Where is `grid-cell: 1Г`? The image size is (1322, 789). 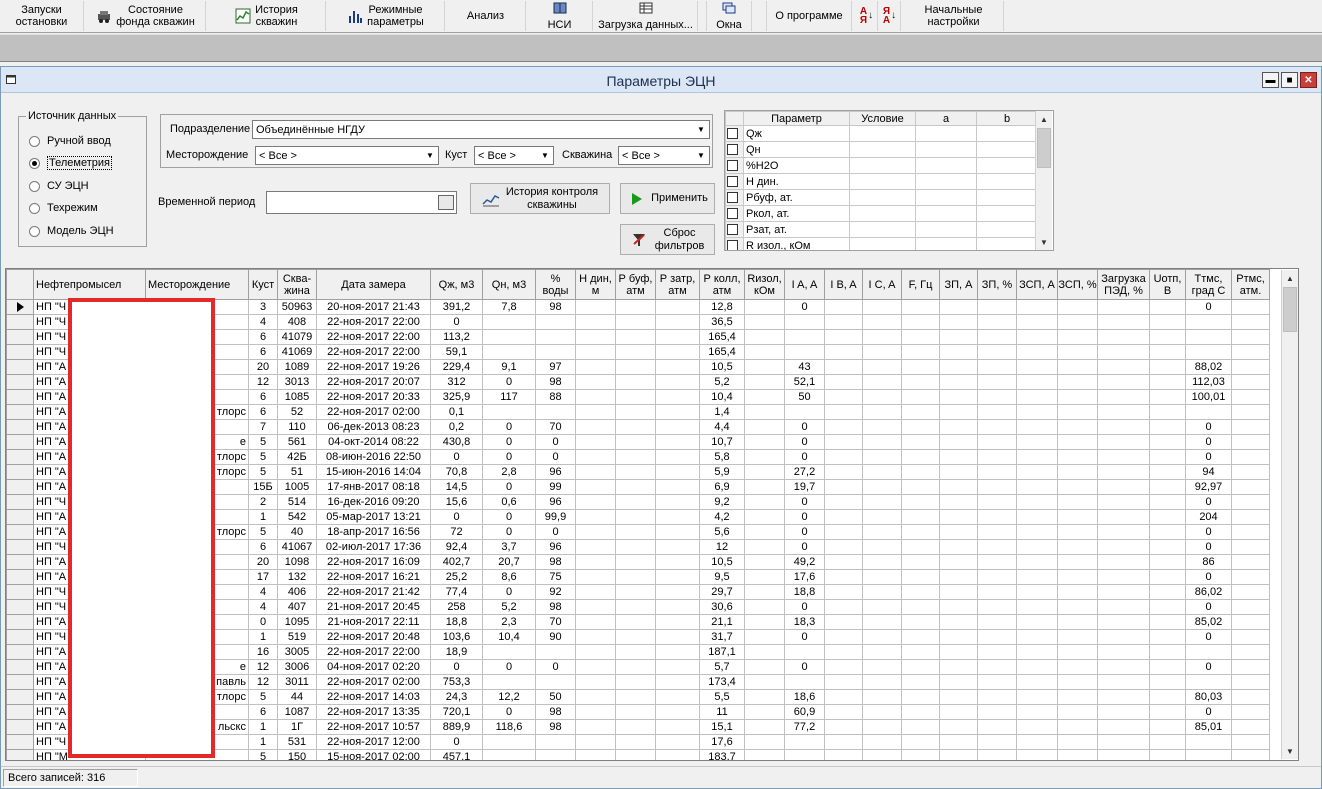
grid-cell: 1Г is located at coordinates (297, 727).